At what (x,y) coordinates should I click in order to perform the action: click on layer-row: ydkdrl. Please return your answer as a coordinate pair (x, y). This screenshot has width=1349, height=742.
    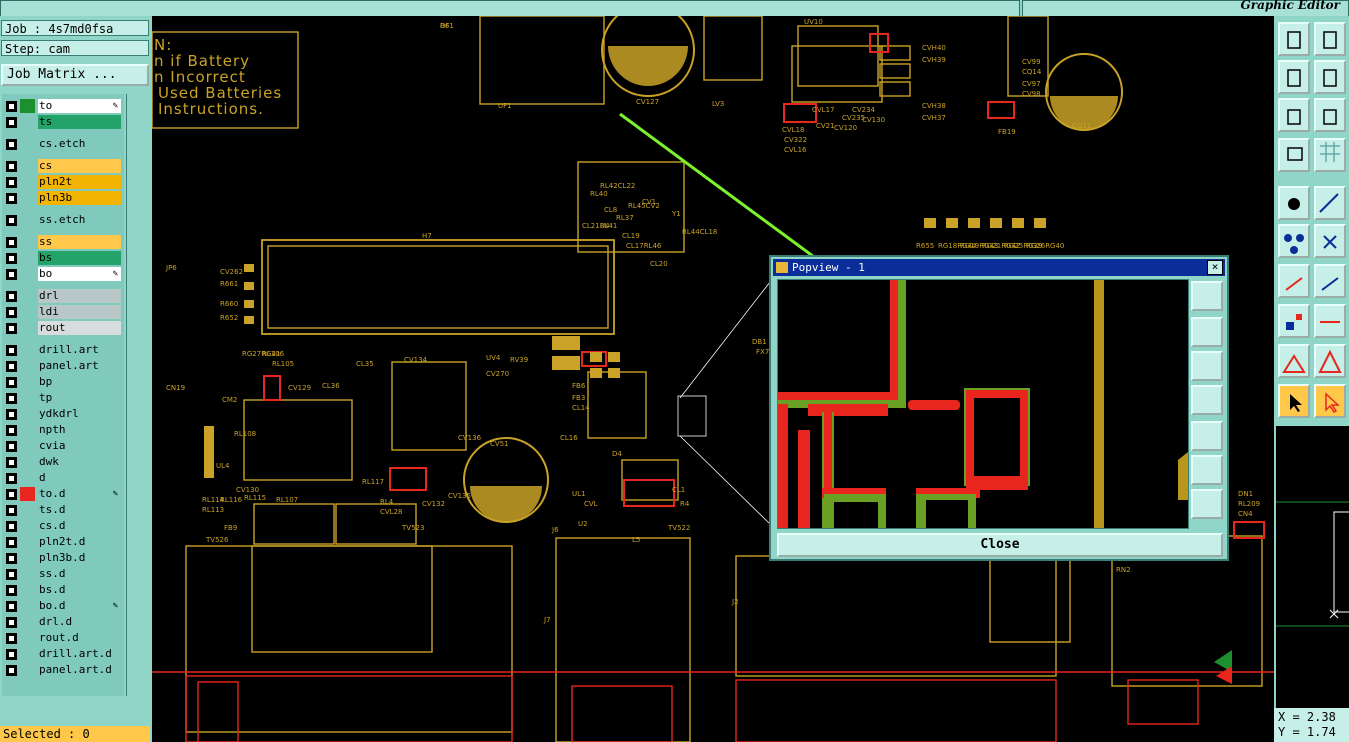
    Looking at the image, I should click on (63, 414).